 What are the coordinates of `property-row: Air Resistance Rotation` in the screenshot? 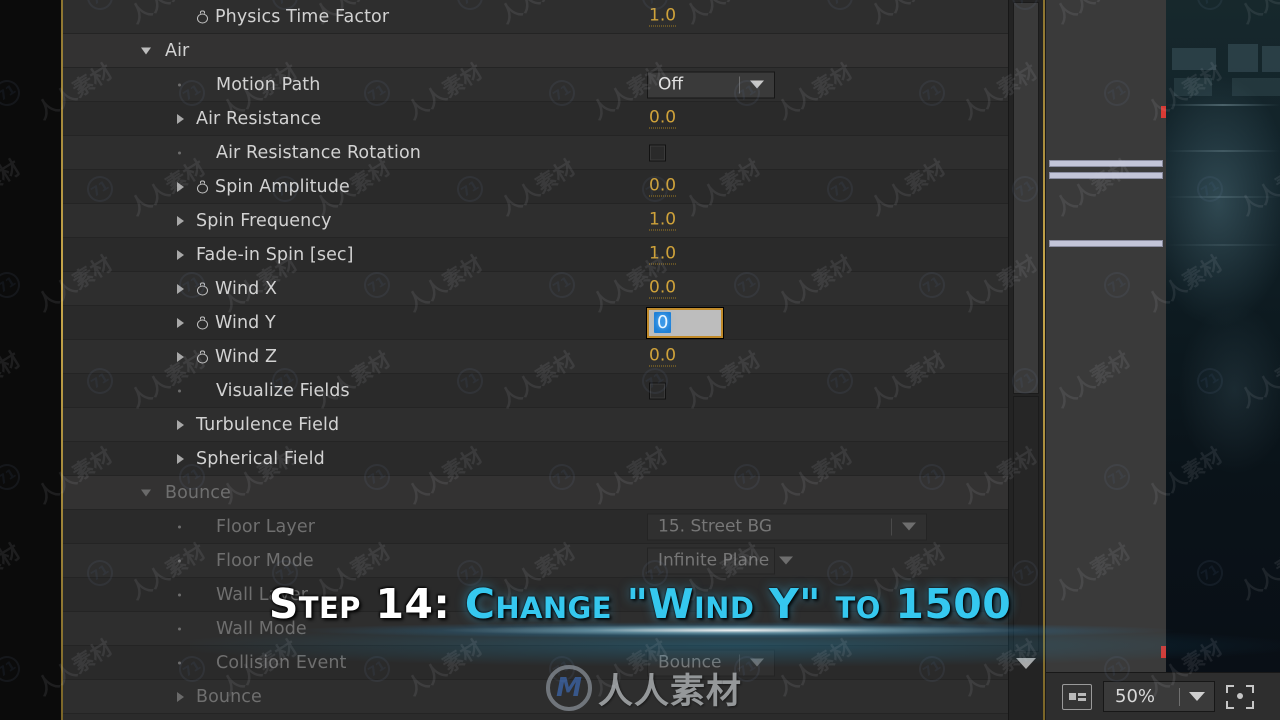 It's located at (535, 153).